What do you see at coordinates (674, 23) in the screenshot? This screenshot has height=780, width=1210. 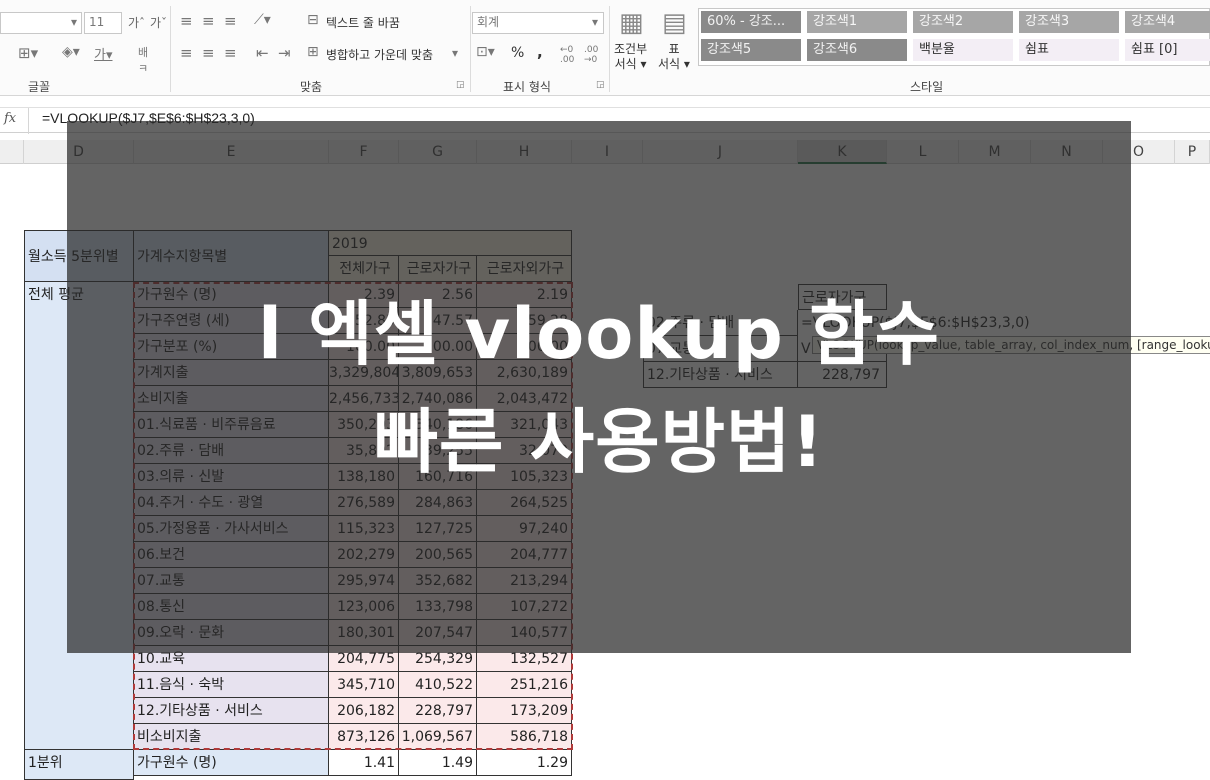 I see `format-table-icon: ▤` at bounding box center [674, 23].